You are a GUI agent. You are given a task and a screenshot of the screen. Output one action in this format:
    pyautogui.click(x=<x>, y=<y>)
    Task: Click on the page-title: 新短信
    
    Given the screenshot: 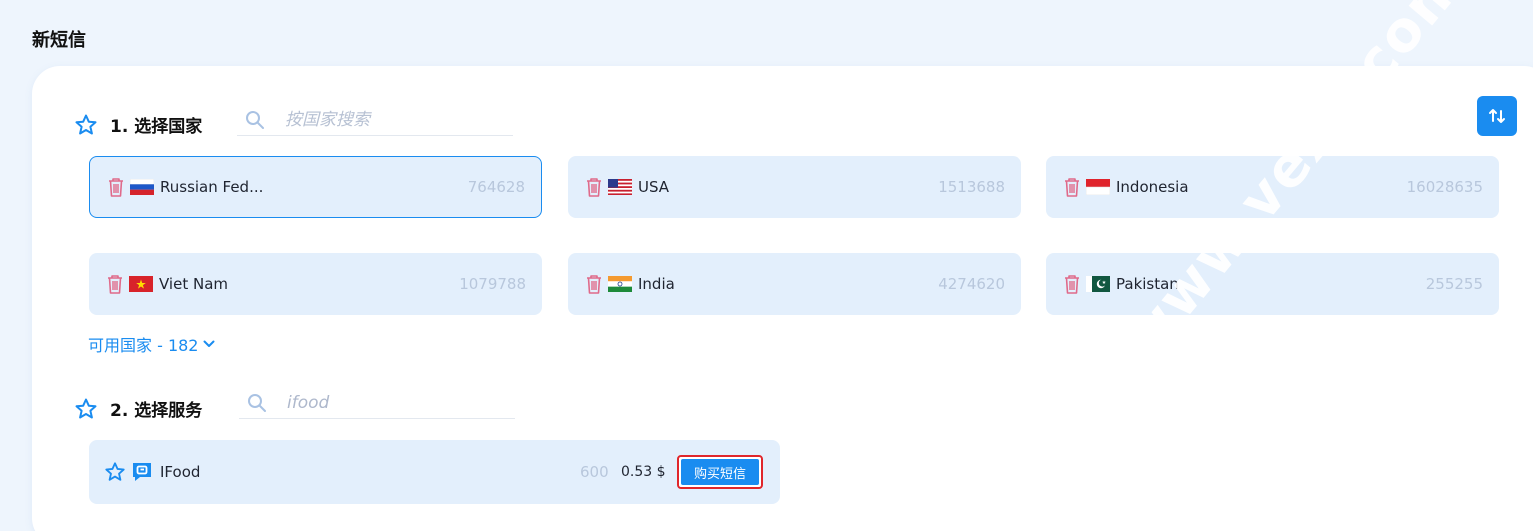 What is the action you would take?
    pyautogui.click(x=59, y=40)
    